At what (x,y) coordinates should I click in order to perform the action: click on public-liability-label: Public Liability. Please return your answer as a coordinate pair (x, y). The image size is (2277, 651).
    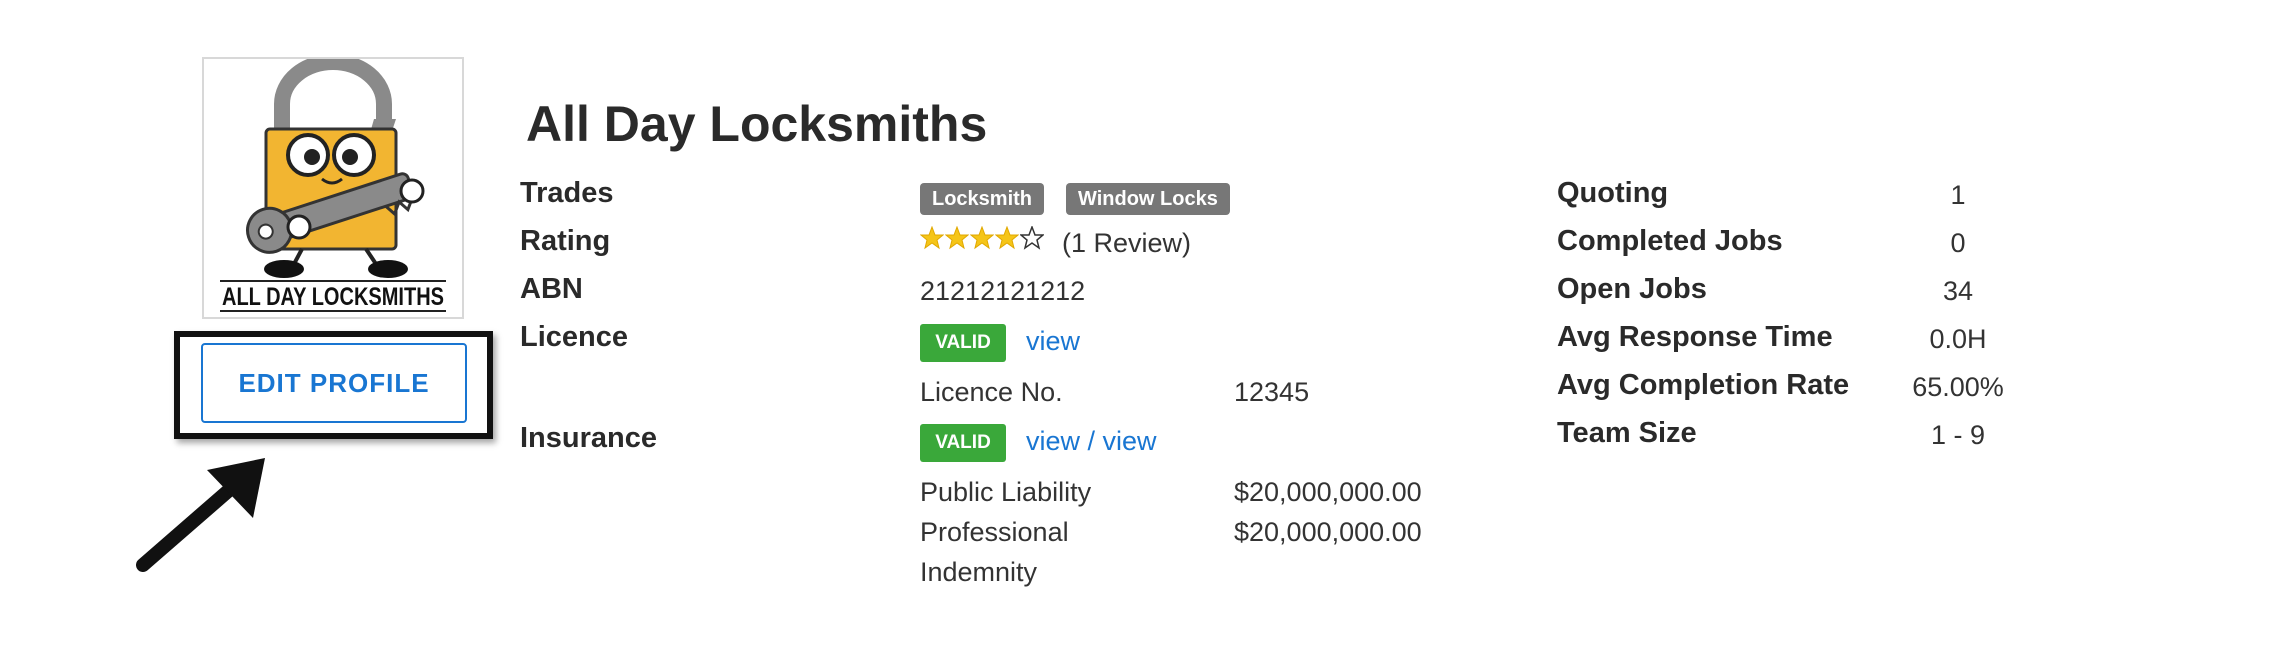
    Looking at the image, I should click on (1006, 492).